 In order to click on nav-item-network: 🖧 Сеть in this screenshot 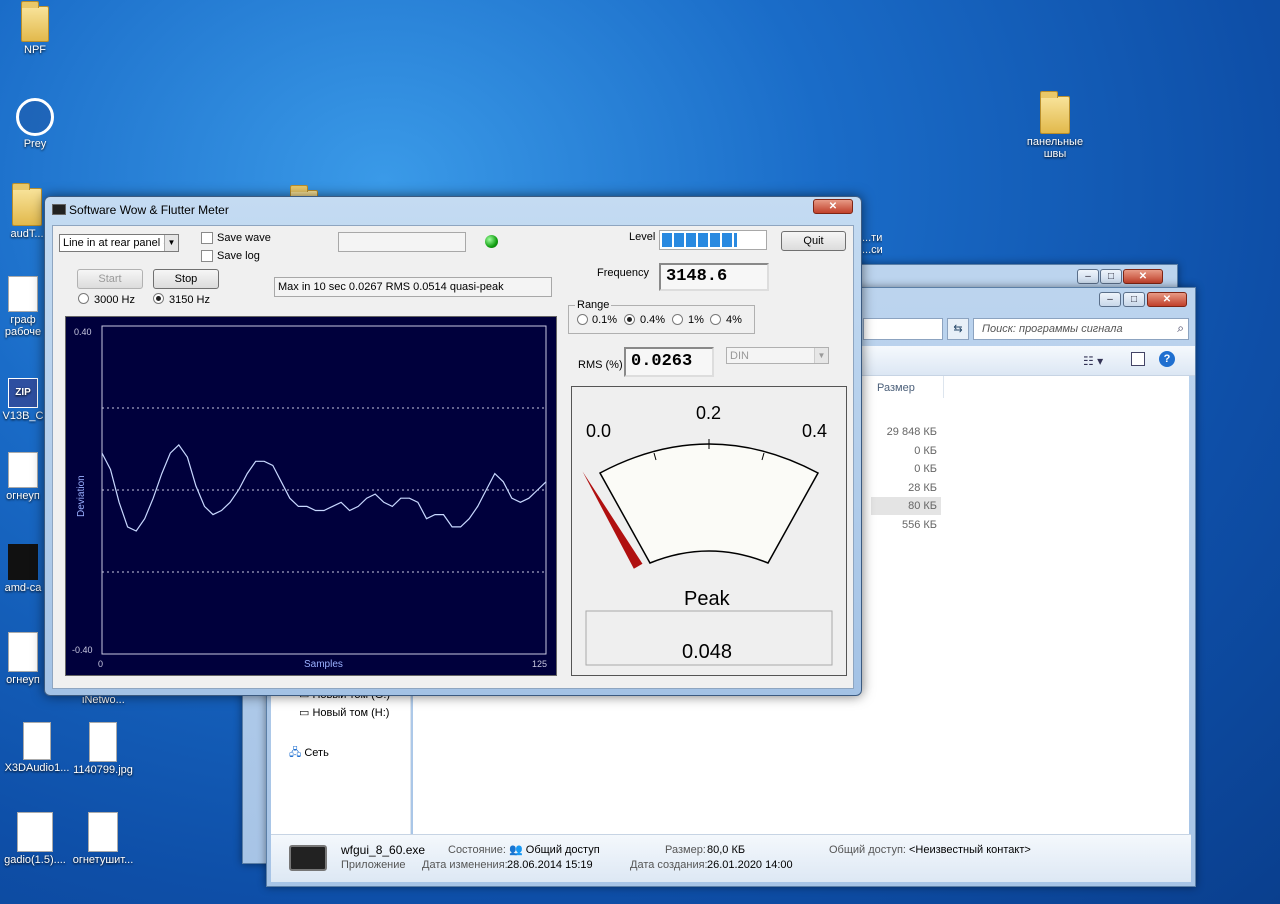, I will do `click(309, 753)`.